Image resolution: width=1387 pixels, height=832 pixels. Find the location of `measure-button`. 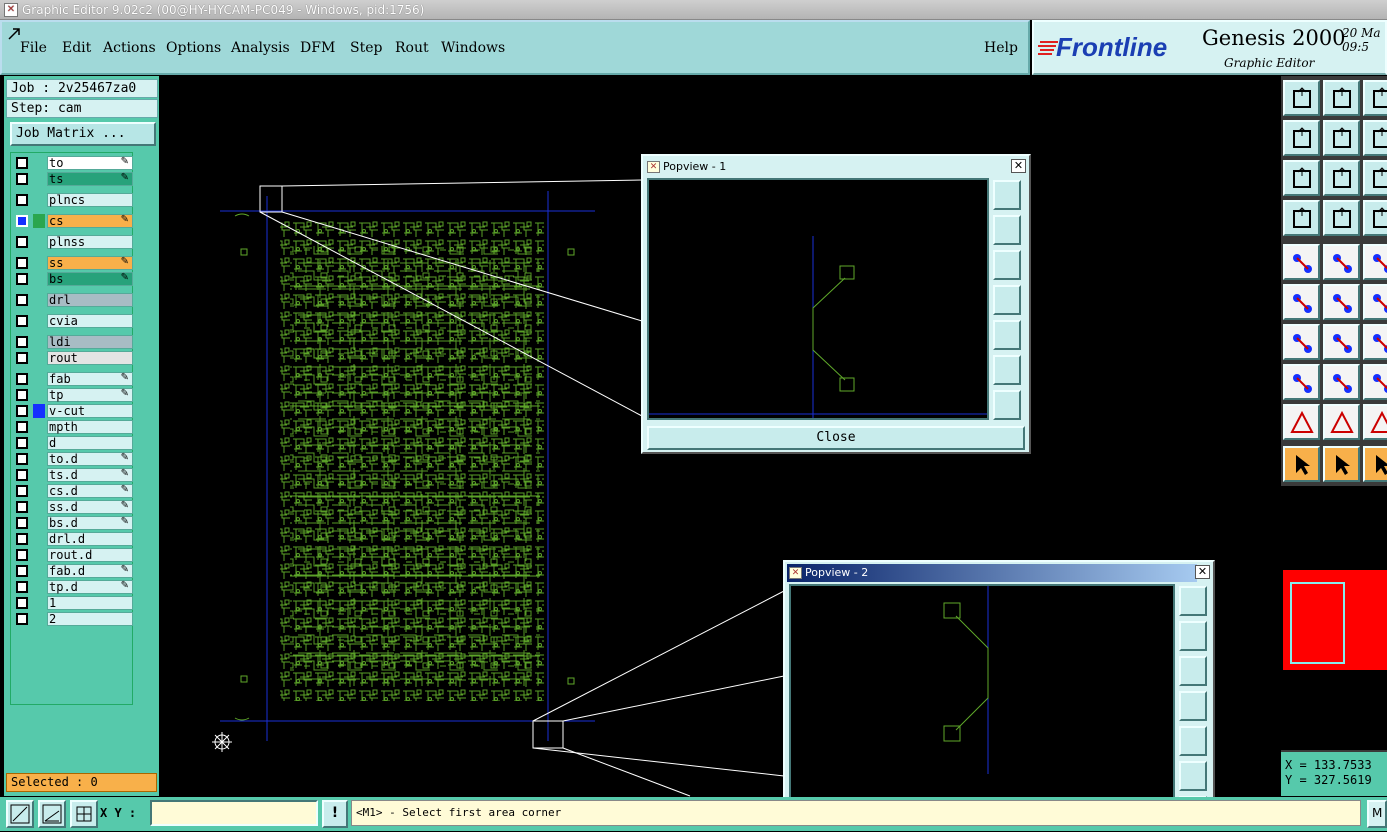

measure-button is located at coordinates (52, 814).